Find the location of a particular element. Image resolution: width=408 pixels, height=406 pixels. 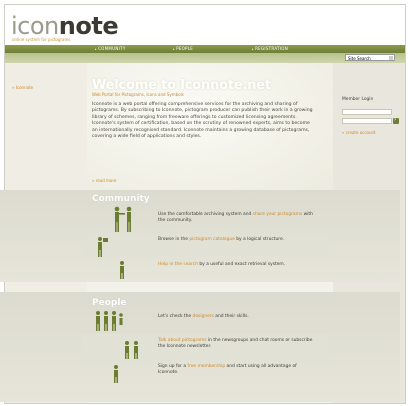

community-row-text: Browse in the is located at coordinates (174, 239).